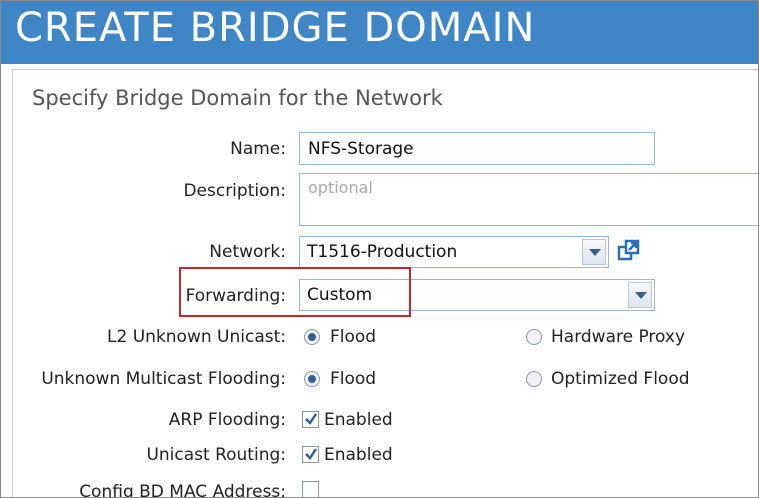  I want to click on arp-flooding-label: ARP Flooding:, so click(227, 420).